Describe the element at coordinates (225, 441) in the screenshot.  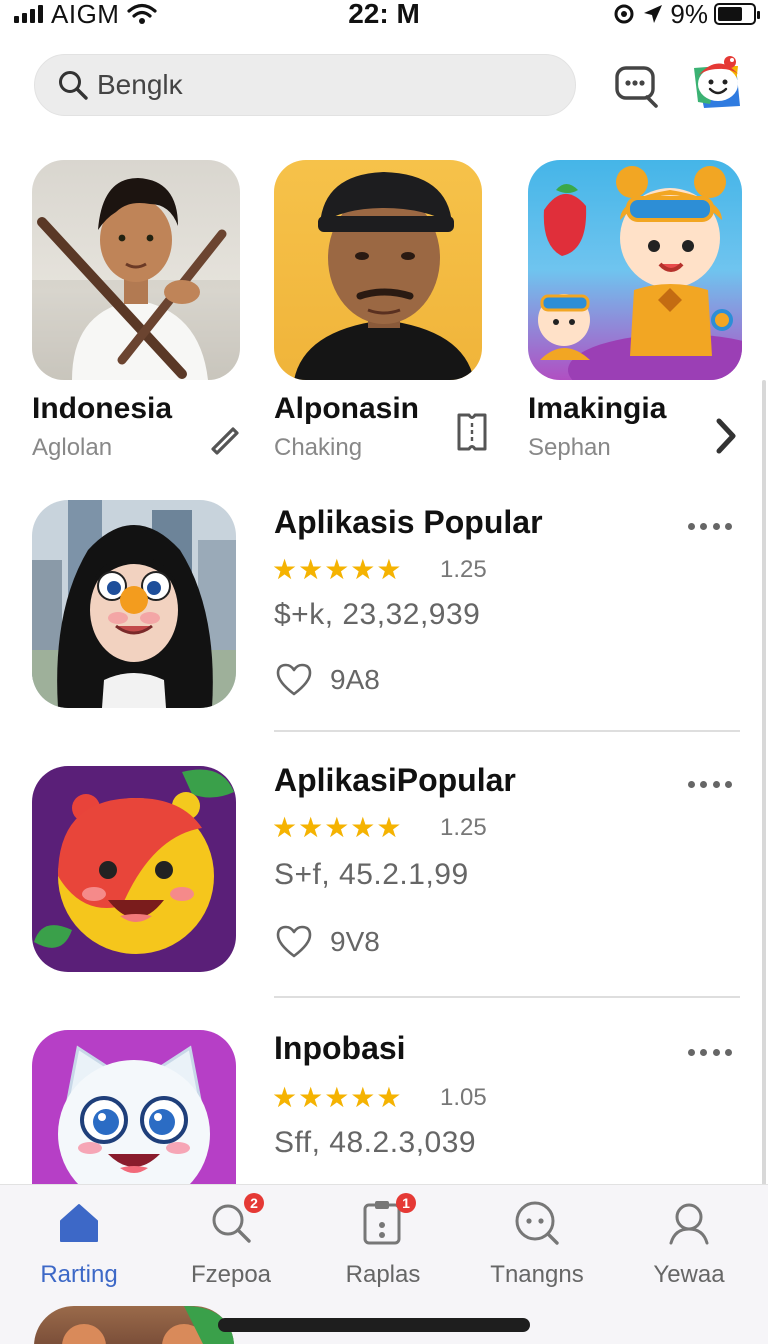
I see `pencil-icon` at that location.